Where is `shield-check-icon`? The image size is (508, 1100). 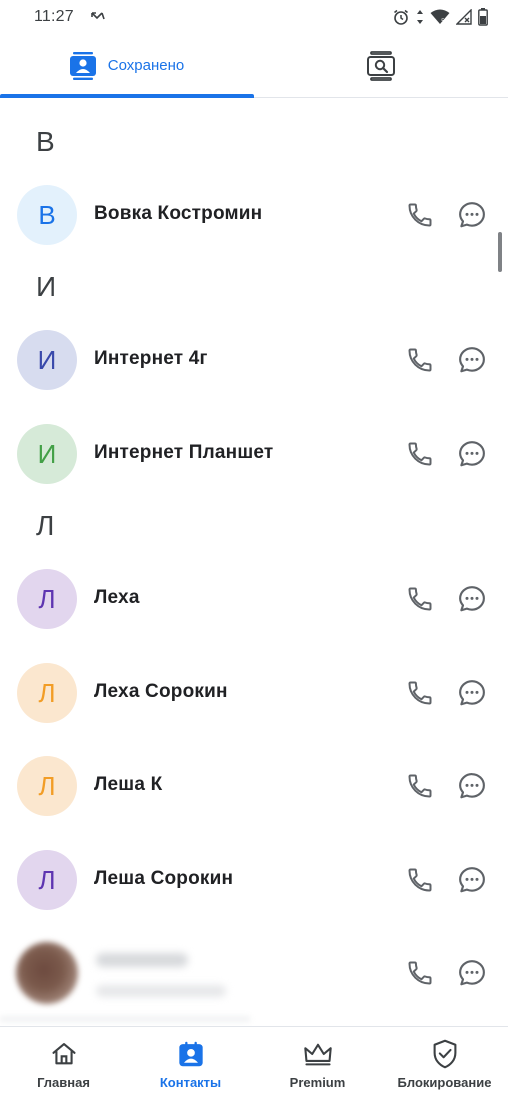 shield-check-icon is located at coordinates (444, 1054).